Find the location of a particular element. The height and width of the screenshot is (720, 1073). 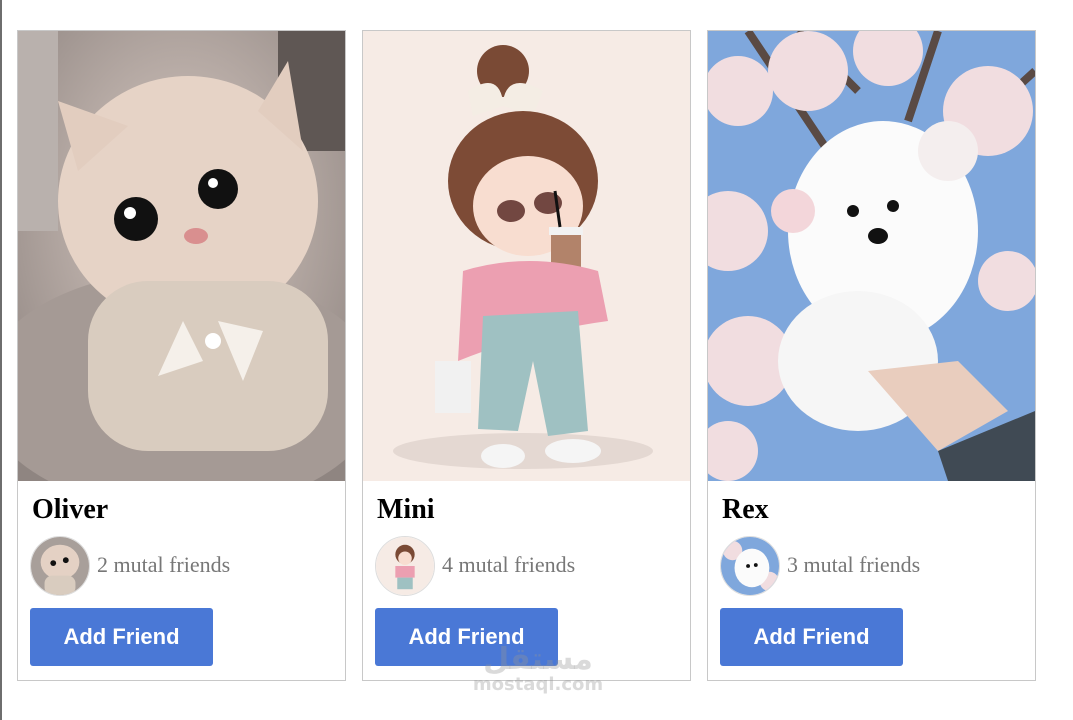

cartoon-girl-avatar-image is located at coordinates (405, 566).